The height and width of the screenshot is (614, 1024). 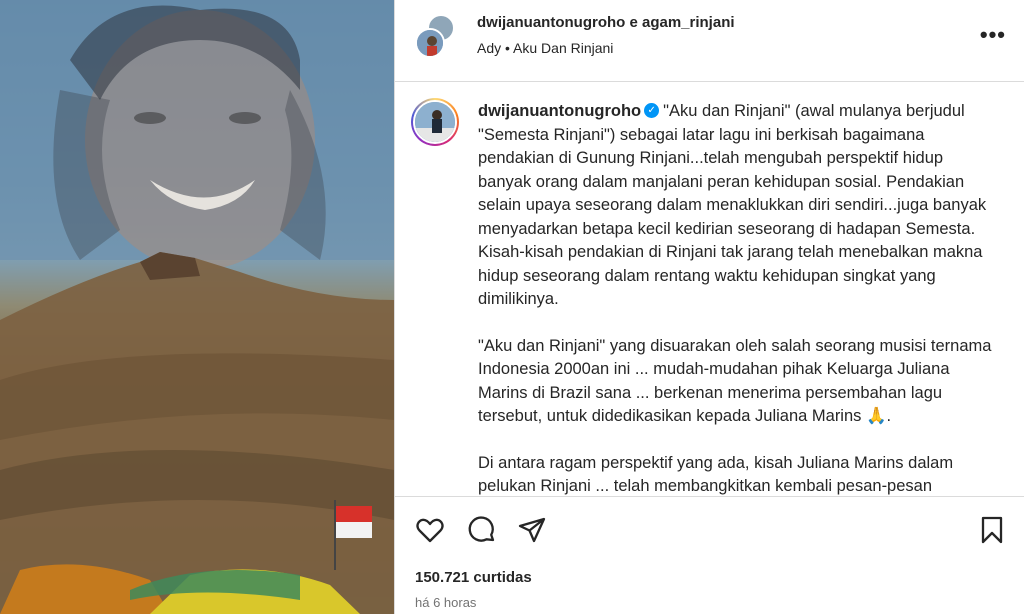 What do you see at coordinates (559, 111) in the screenshot?
I see `caption-username: dwijanuantonugroho` at bounding box center [559, 111].